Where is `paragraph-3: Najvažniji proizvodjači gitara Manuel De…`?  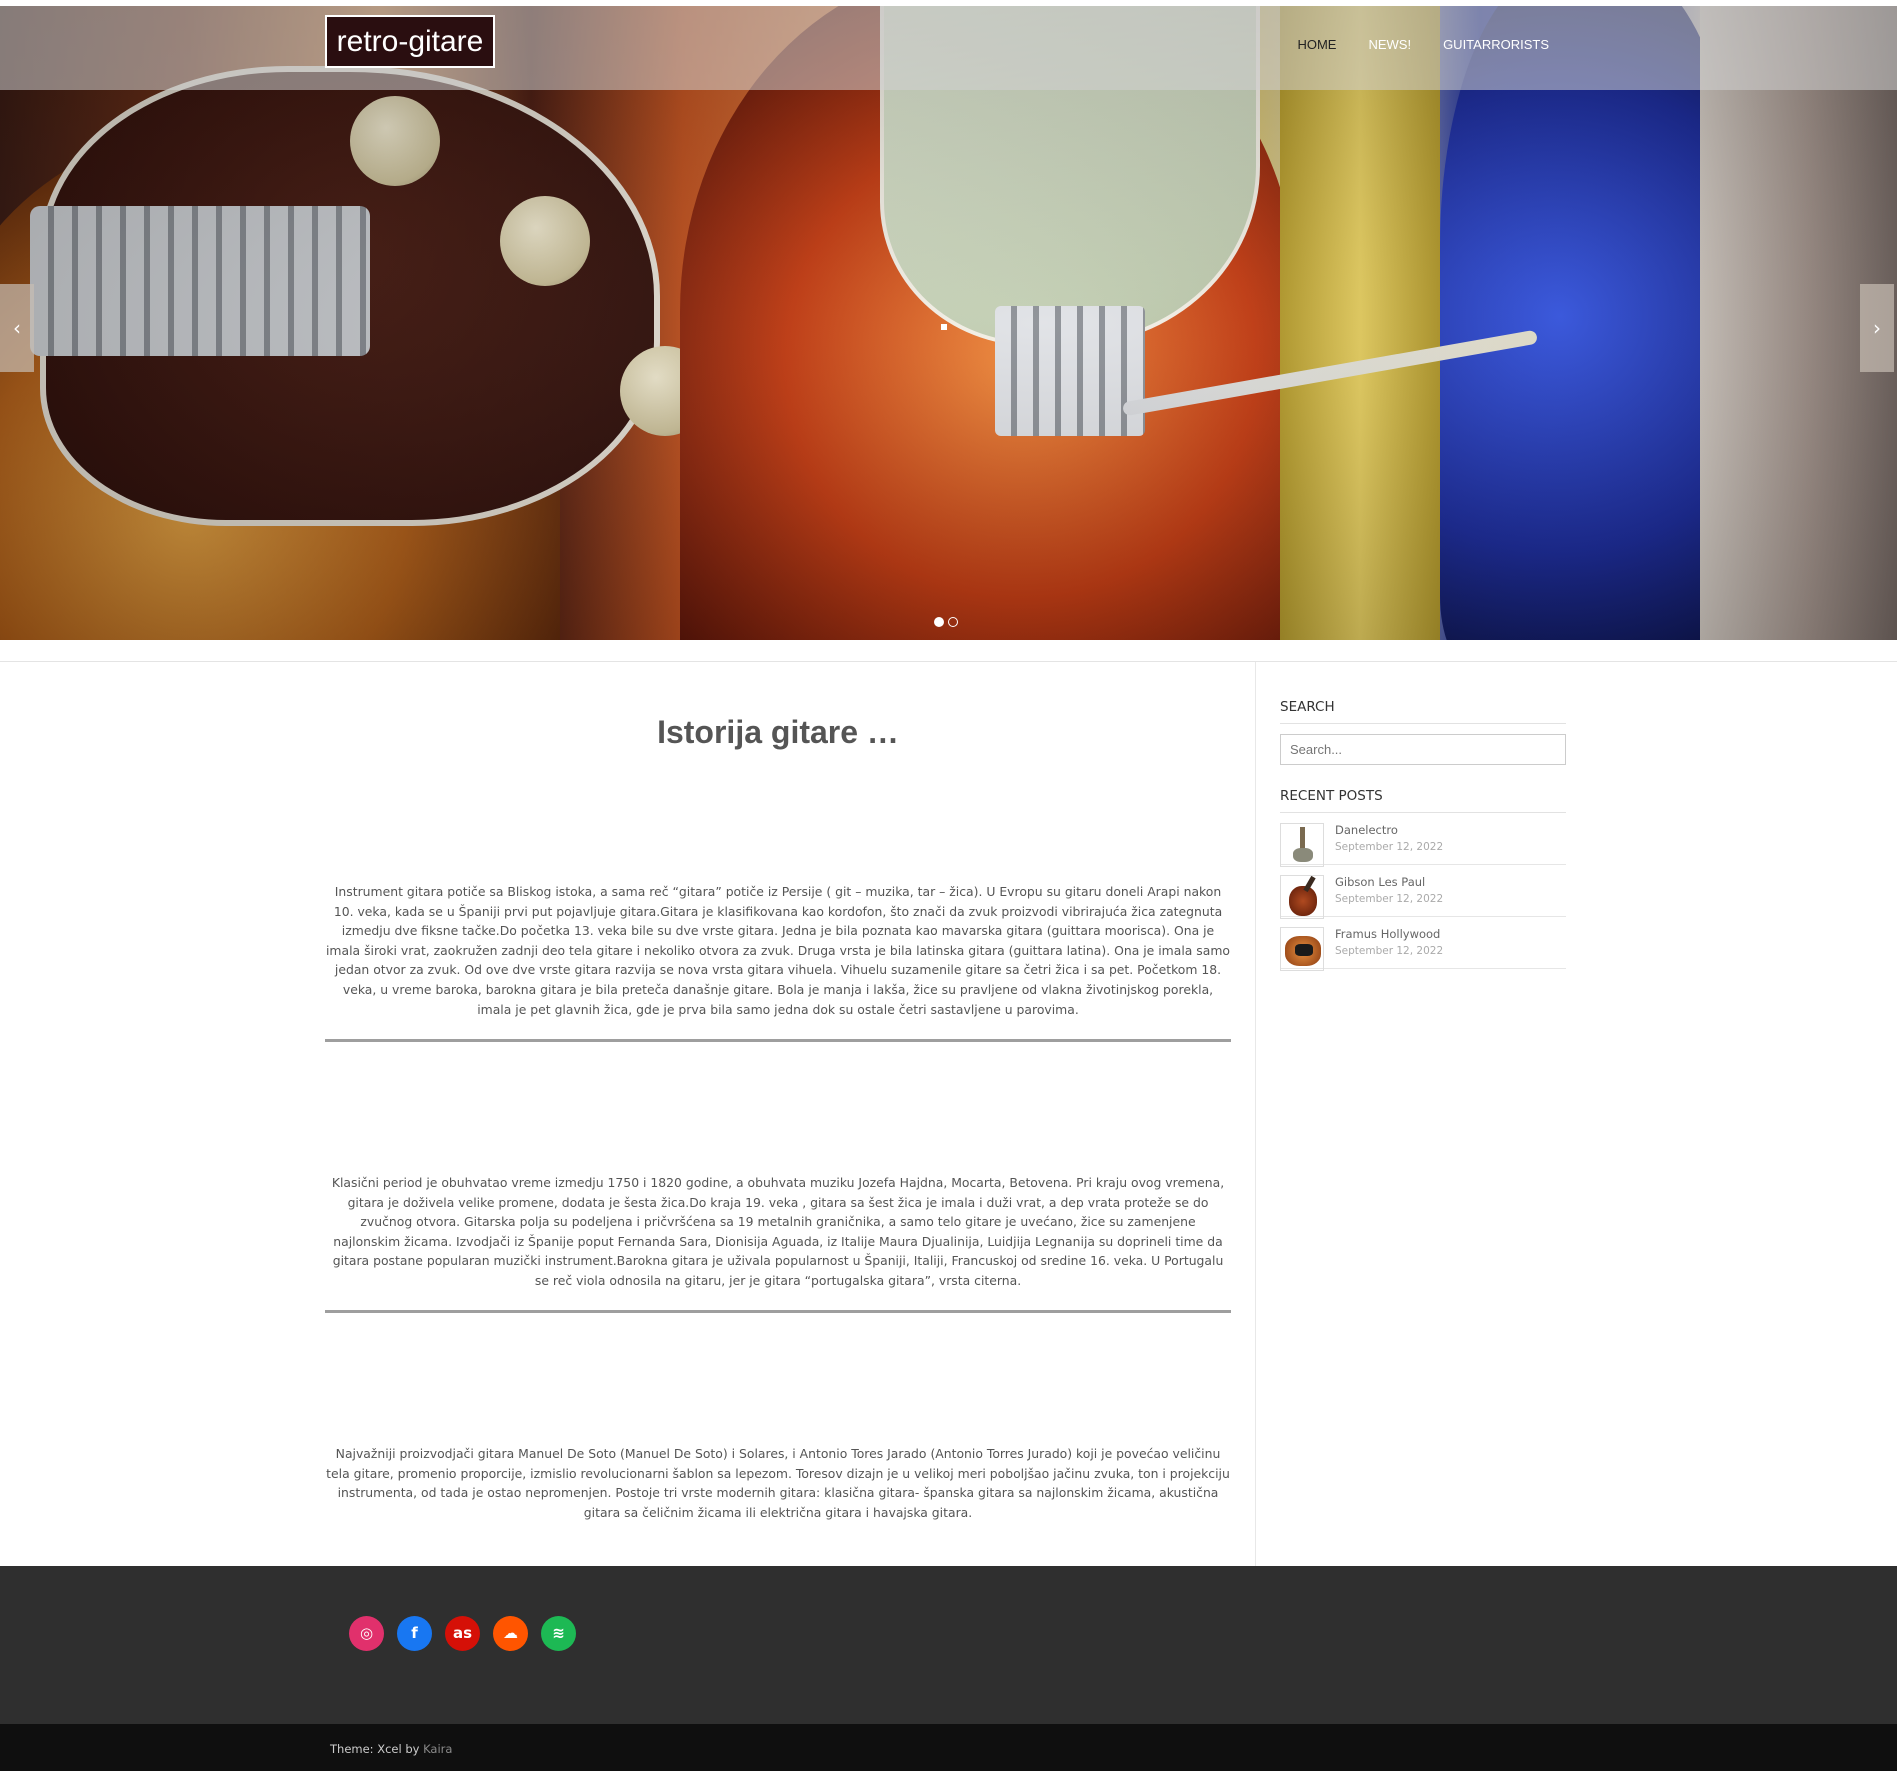 paragraph-3: Najvažniji proizvodjači gitara Manuel De… is located at coordinates (778, 1483).